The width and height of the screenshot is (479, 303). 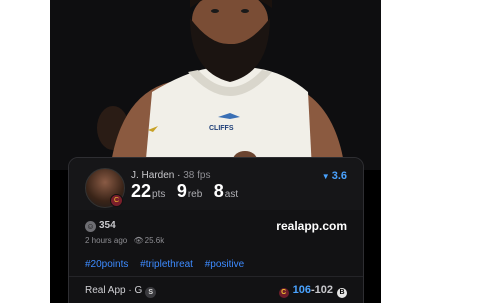 What do you see at coordinates (312, 291) in the screenshot?
I see `game-score: C 106-102 B` at bounding box center [312, 291].